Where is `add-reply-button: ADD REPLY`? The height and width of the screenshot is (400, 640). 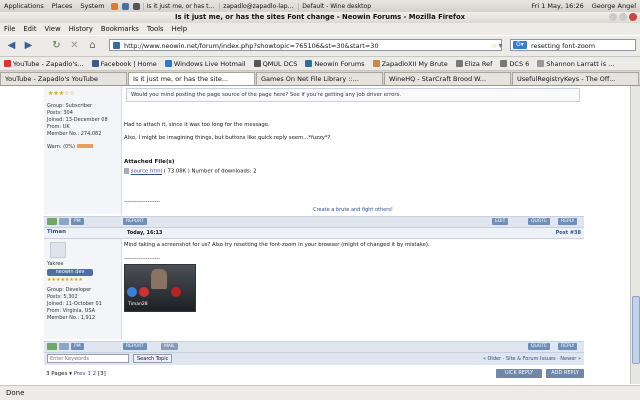
add-reply-button: ADD REPLY is located at coordinates (565, 373).